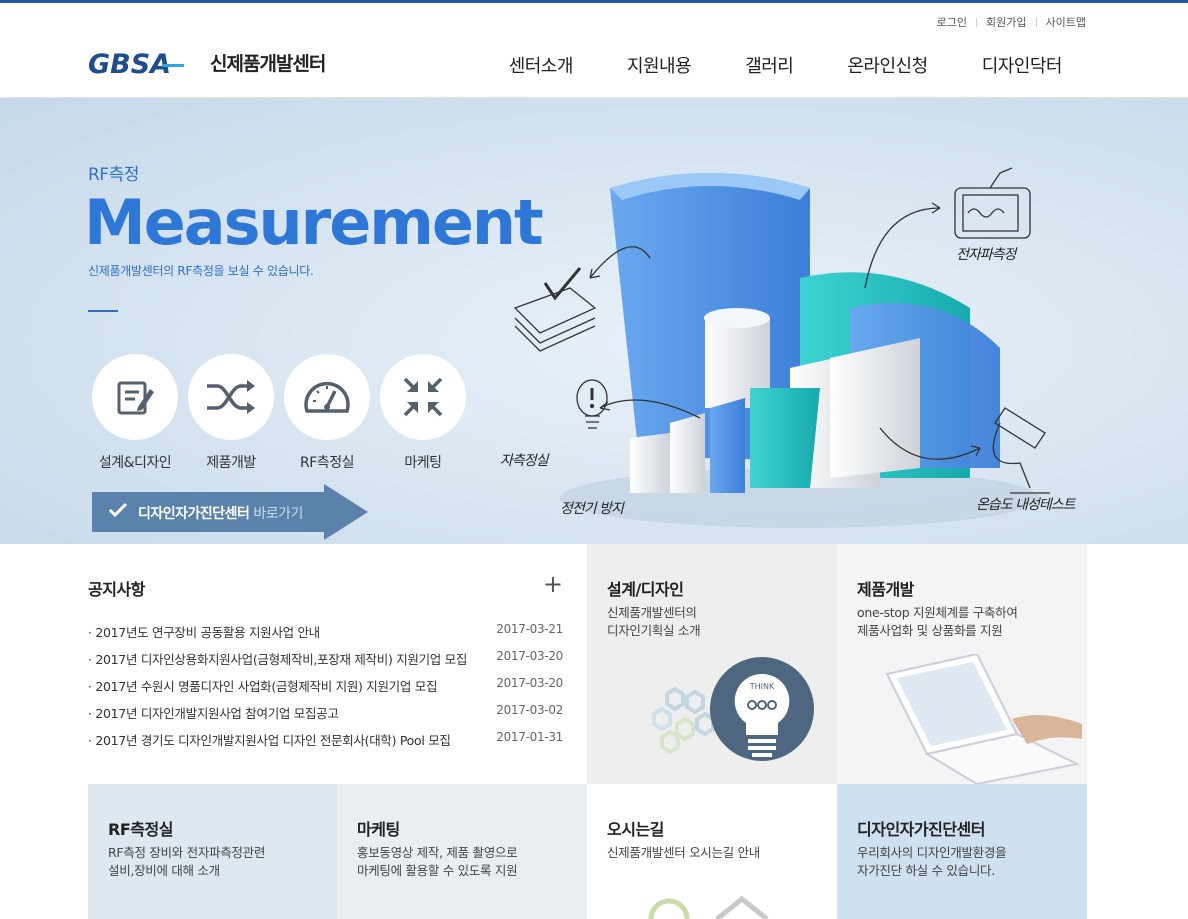 The height and width of the screenshot is (919, 1188). What do you see at coordinates (1066, 22) in the screenshot?
I see `sitemap-link: 사이트맵` at bounding box center [1066, 22].